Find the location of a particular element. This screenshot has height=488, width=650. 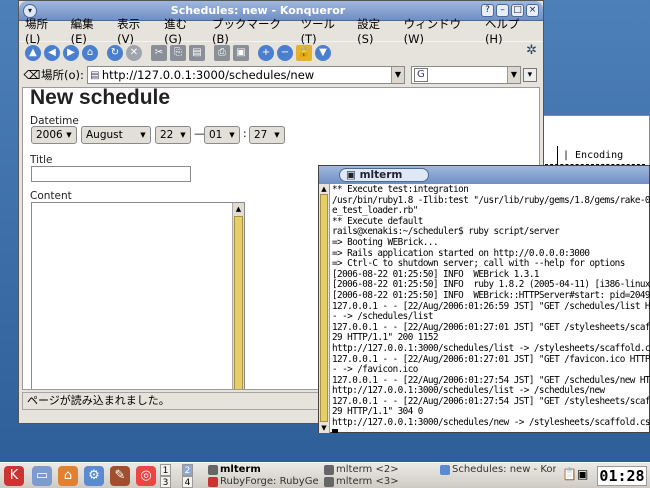

month-select: August ▼ is located at coordinates (116, 135).